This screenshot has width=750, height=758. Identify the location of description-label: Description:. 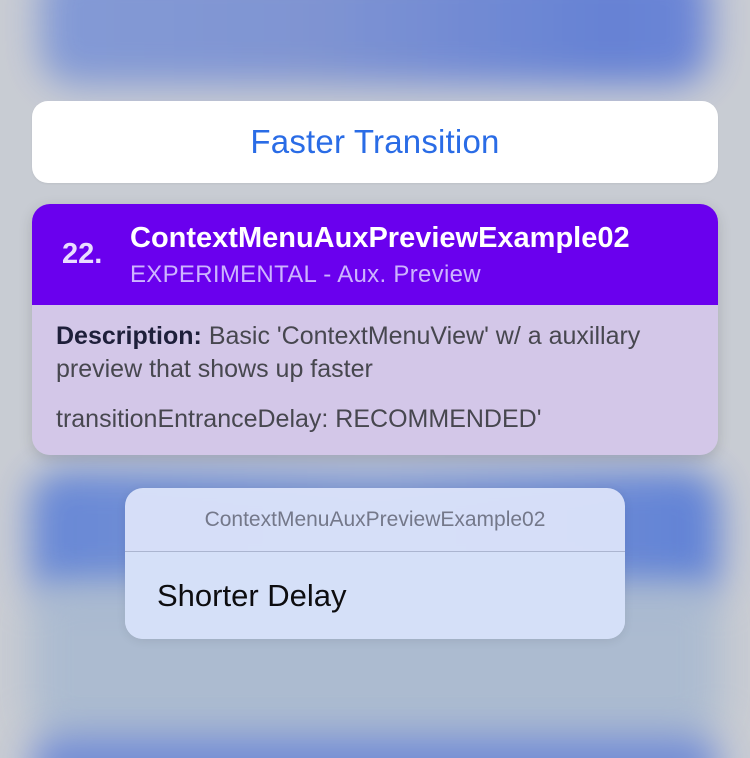
(129, 336).